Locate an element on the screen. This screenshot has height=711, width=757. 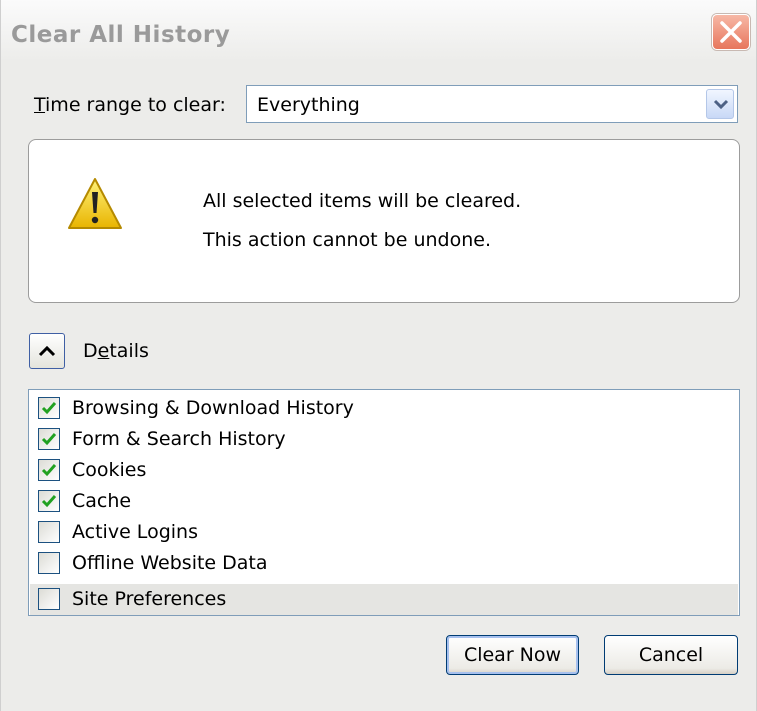
title-bar: Clear All History is located at coordinates (378, 31).